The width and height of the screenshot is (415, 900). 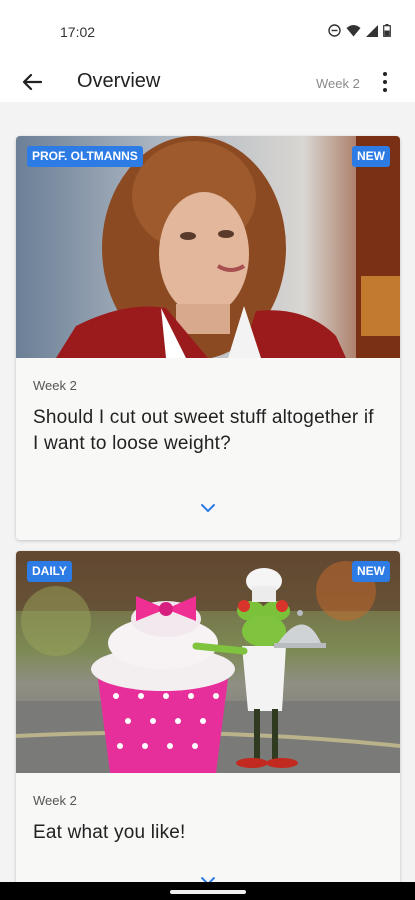 I want to click on arrow-back-icon, so click(x=32, y=82).